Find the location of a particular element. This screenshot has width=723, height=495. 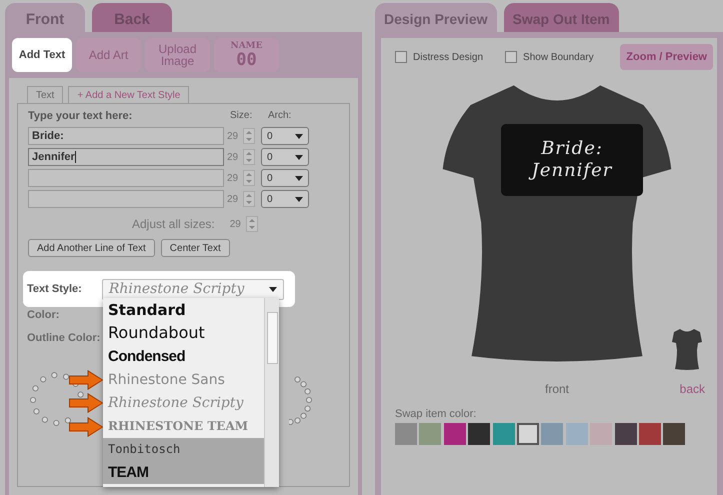

text-input-field: Bride: is located at coordinates (126, 136).